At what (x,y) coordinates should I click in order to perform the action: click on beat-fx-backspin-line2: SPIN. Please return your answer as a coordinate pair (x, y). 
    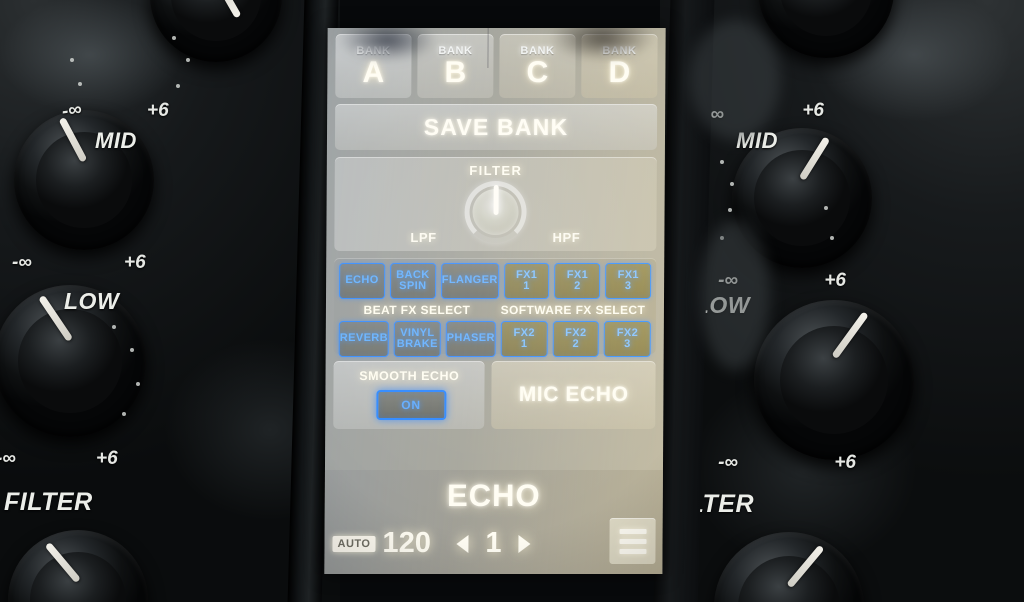
    Looking at the image, I should click on (413, 286).